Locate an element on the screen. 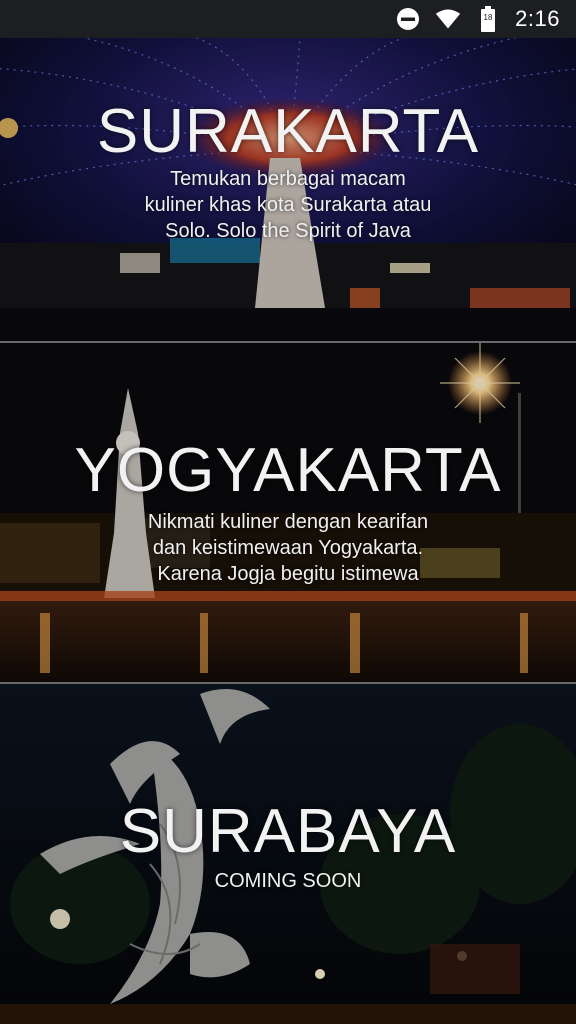  description-line: kuliner khas kota Surakarta atau is located at coordinates (288, 205).